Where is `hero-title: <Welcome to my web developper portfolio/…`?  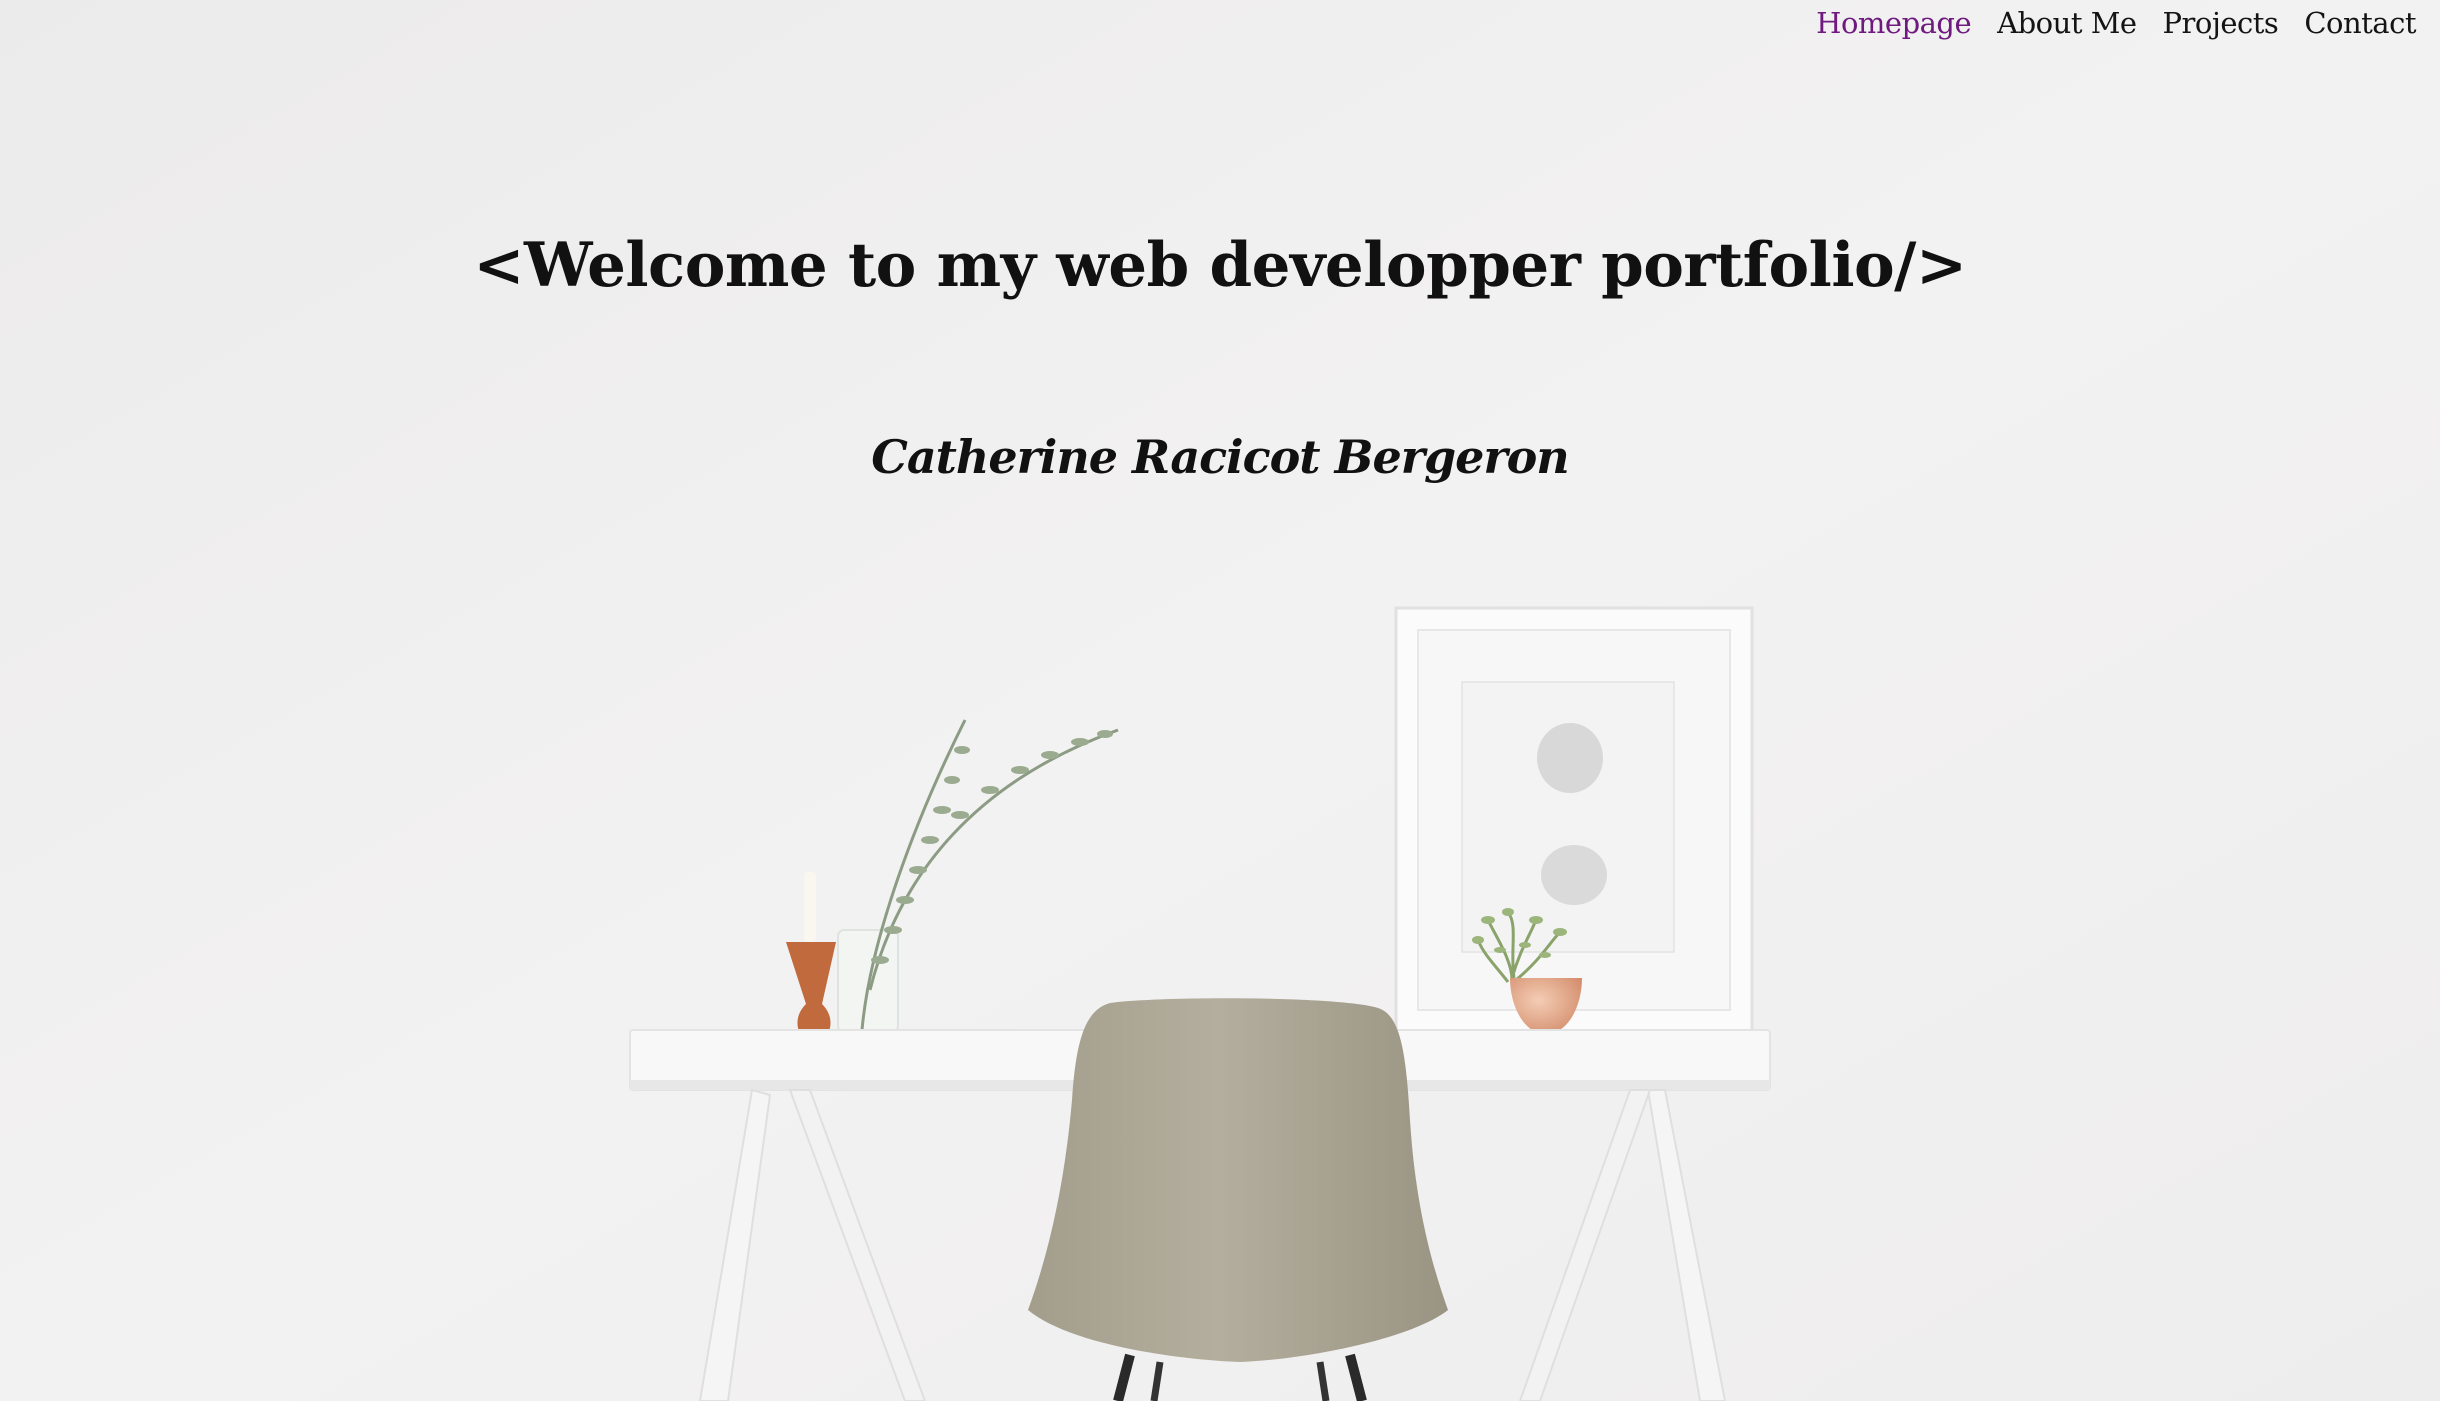 hero-title: <Welcome to my web developper portfolio/… is located at coordinates (1220, 265).